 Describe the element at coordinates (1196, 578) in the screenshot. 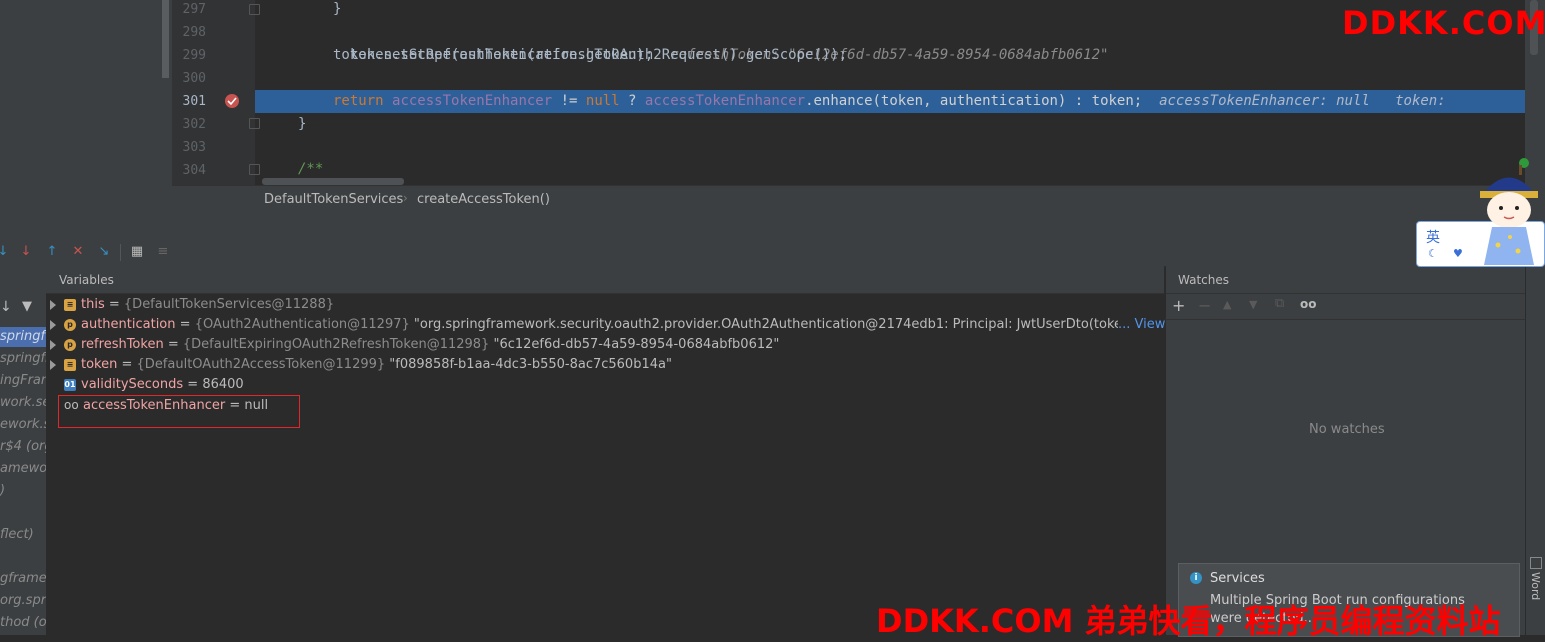

I see `info-icon: i` at that location.